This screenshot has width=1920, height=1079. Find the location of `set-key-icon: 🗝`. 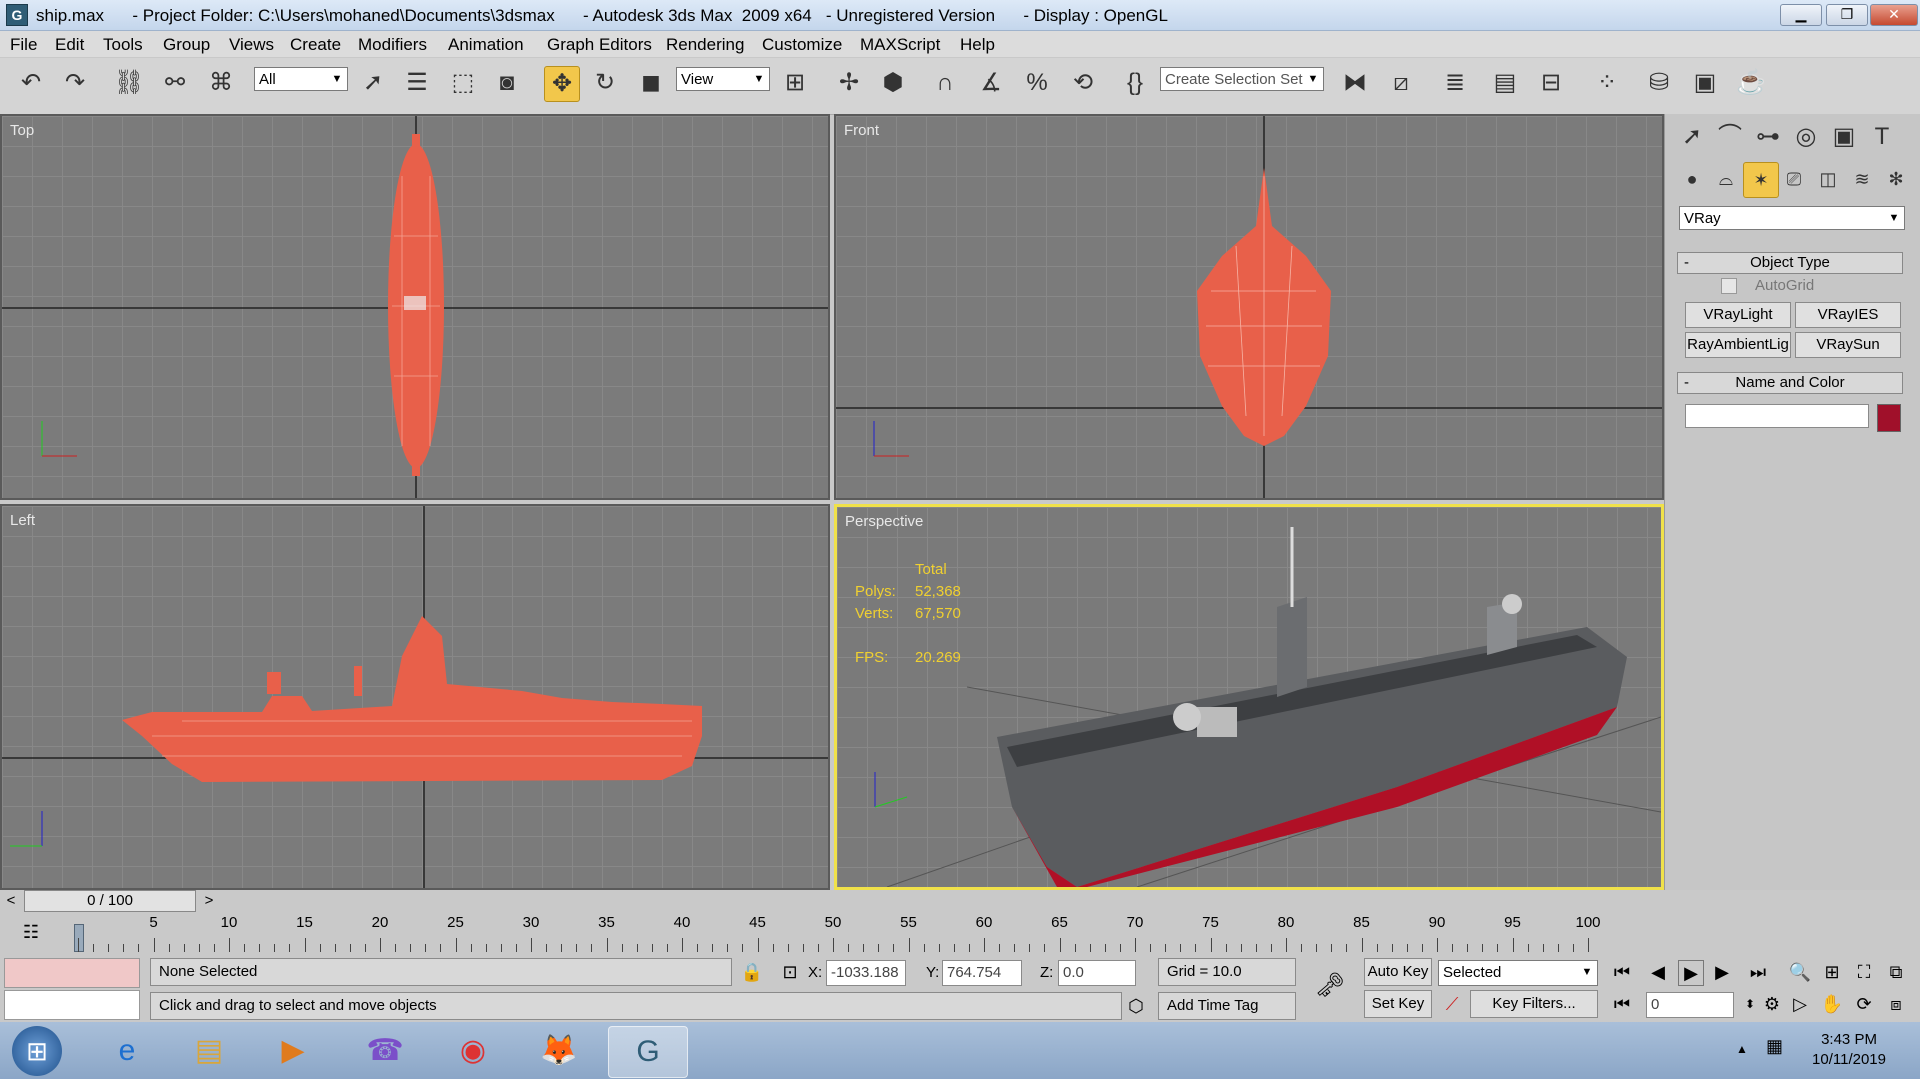

set-key-icon: 🗝 is located at coordinates (1330, 986).